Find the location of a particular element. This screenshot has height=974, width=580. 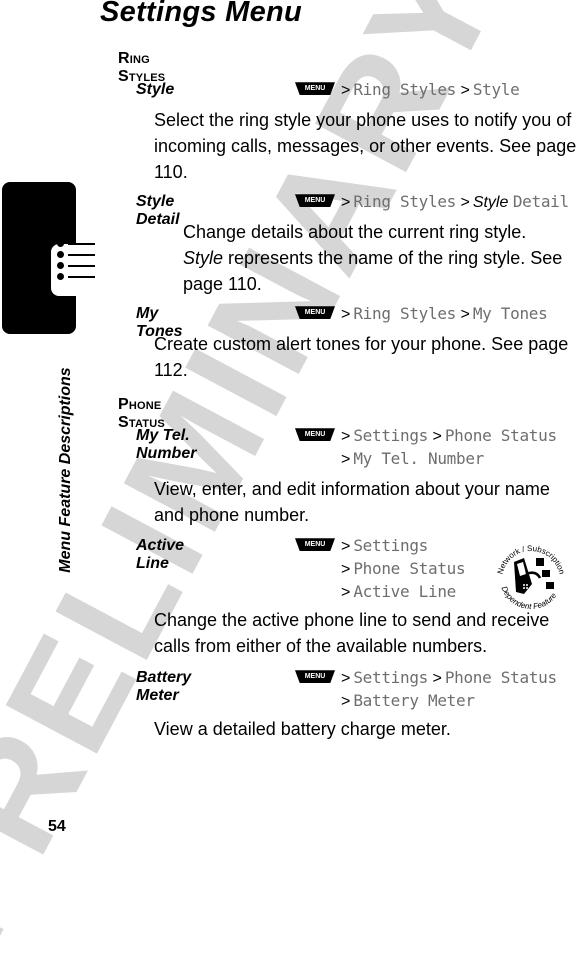

chapter-side-label: Menu Feature Descriptions is located at coordinates (65, 470).